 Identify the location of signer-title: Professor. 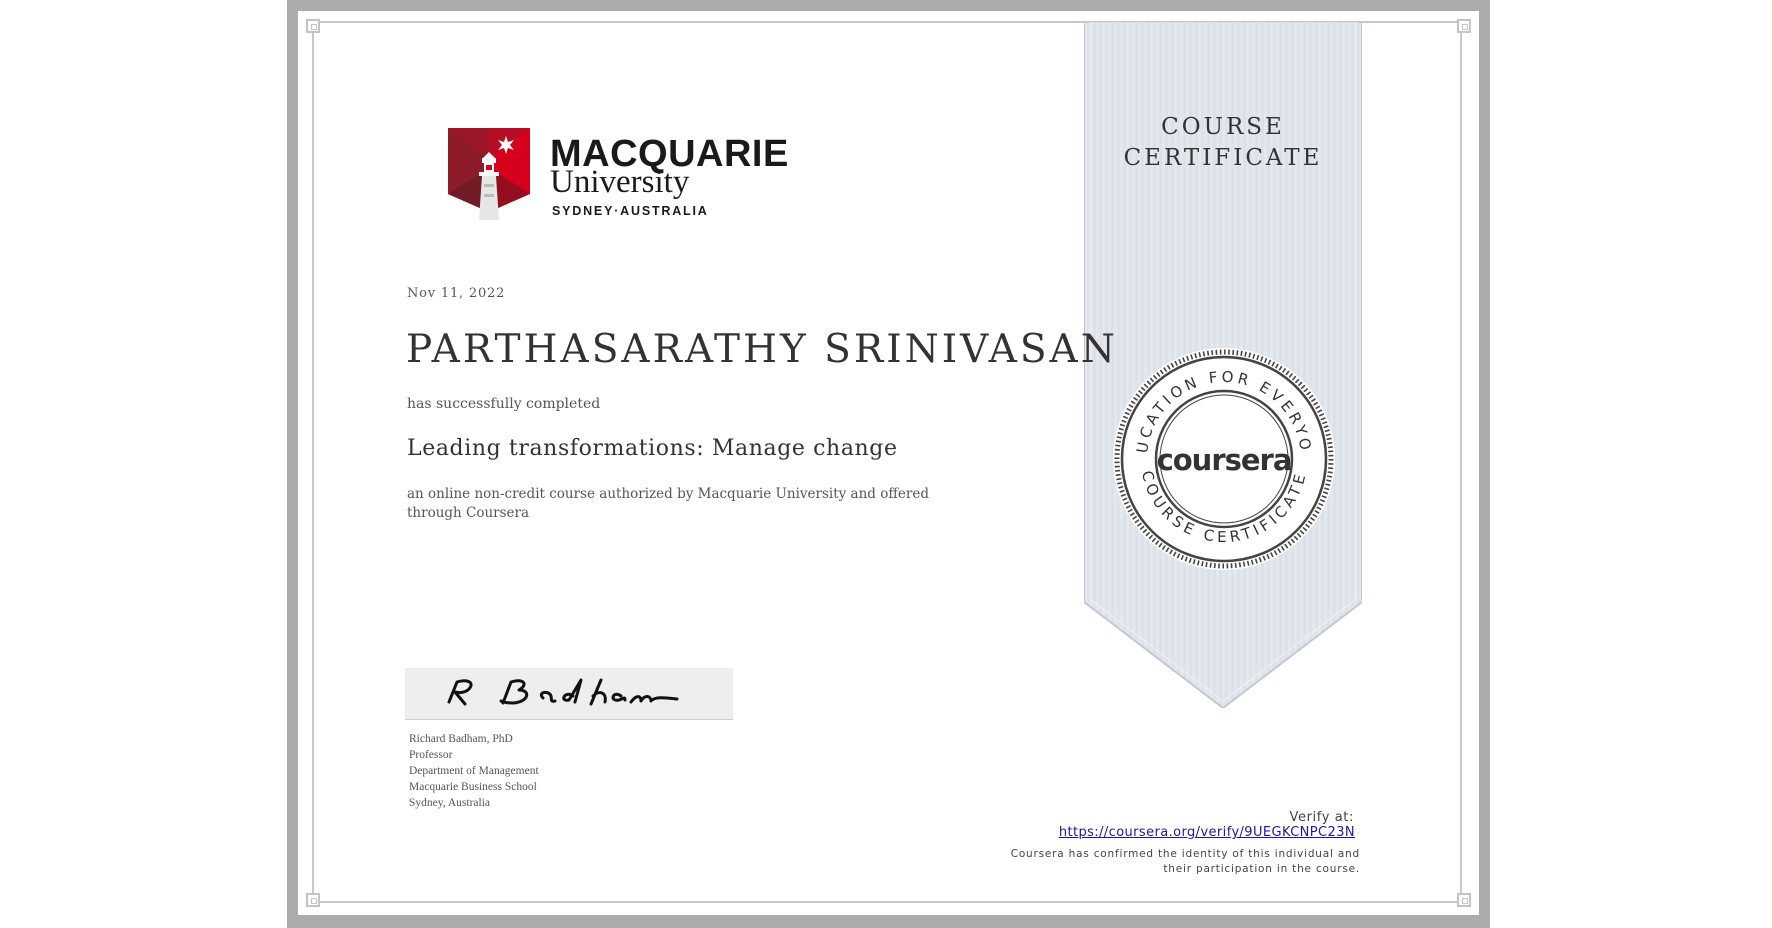
(431, 755).